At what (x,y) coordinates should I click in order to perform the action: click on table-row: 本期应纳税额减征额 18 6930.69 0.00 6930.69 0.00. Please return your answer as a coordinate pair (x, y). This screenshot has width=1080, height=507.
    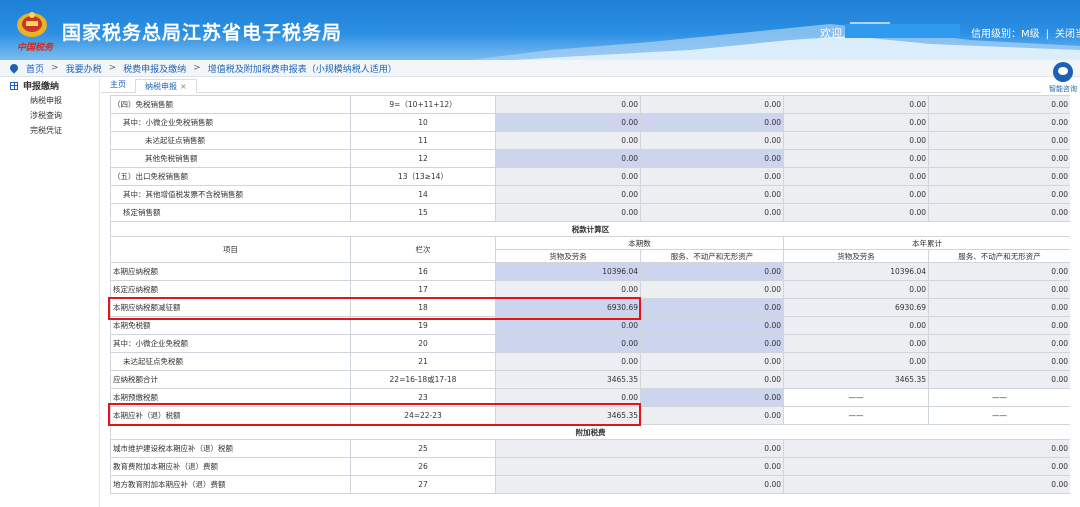
    Looking at the image, I should click on (590, 307).